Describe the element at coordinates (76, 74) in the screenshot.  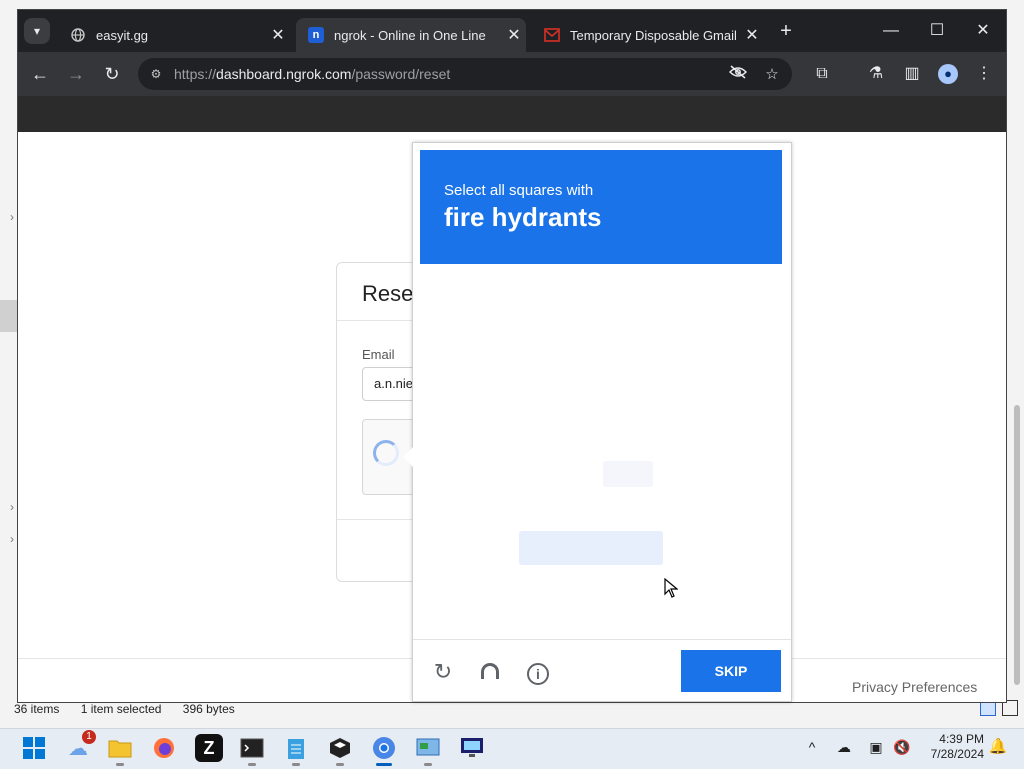
I see `forward-button: →` at that location.